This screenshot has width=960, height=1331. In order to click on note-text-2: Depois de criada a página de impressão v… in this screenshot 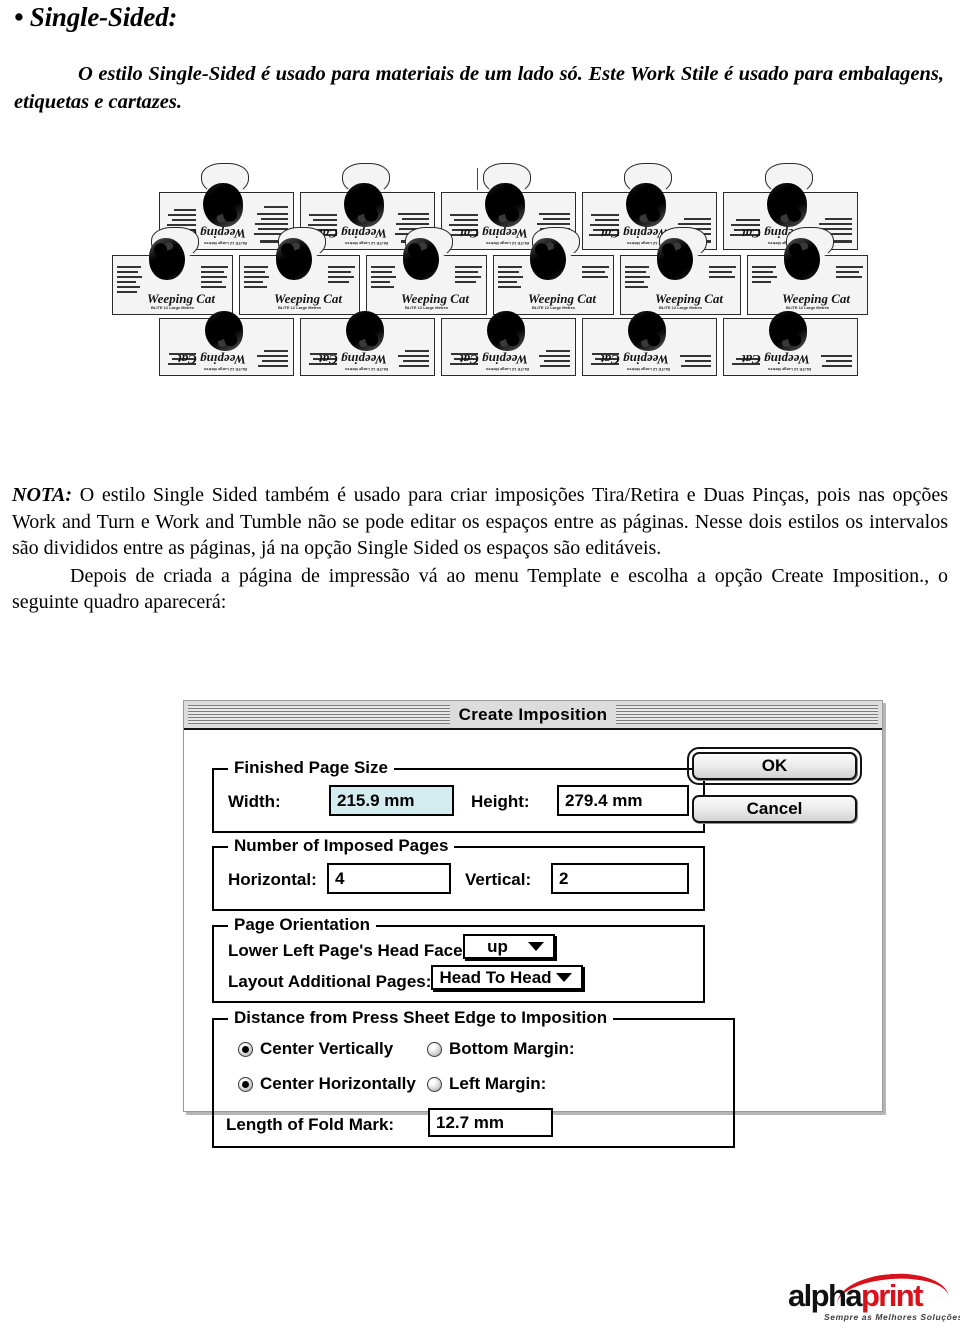, I will do `click(480, 589)`.